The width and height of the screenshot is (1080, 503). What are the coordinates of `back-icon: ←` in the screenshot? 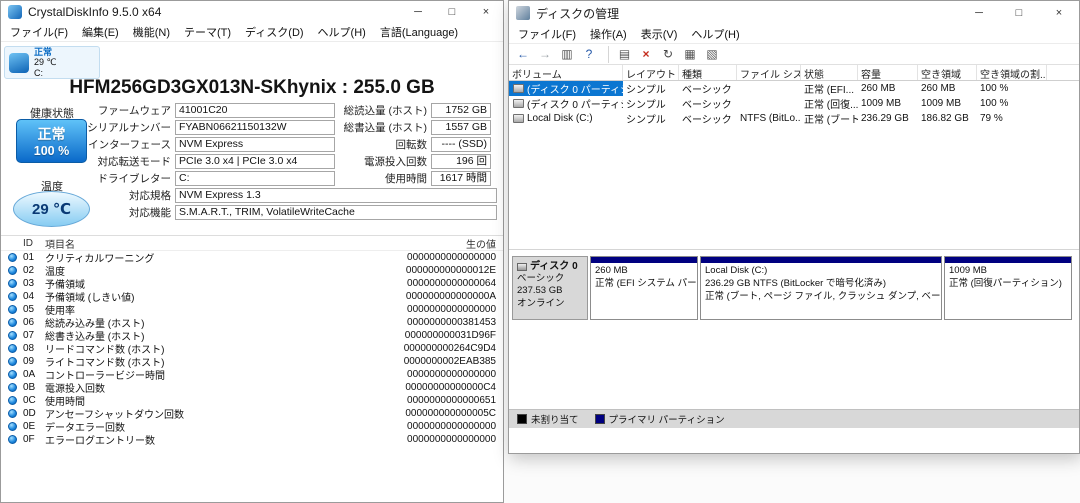 It's located at (523, 54).